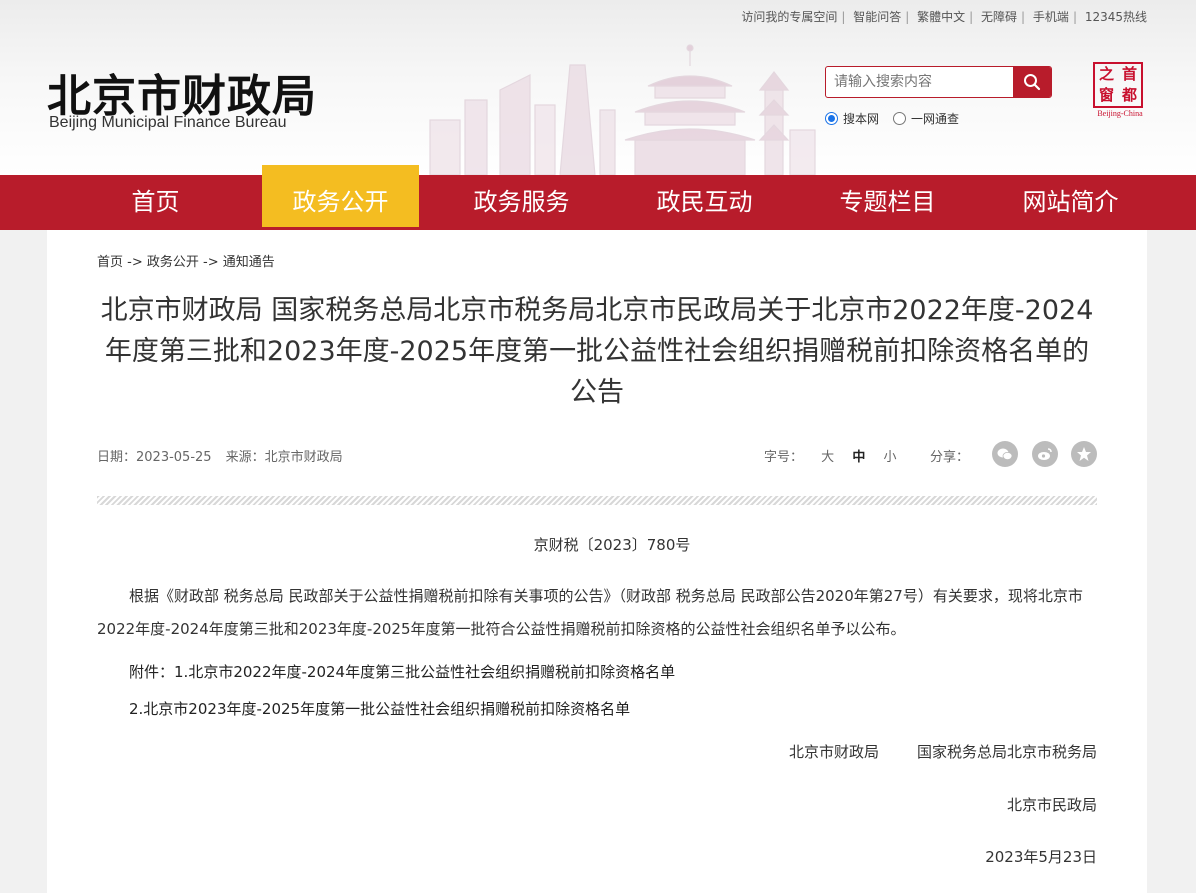  Describe the element at coordinates (789, 17) in the screenshot. I see `top-link-personal-space: 访问我的专属空间` at that location.